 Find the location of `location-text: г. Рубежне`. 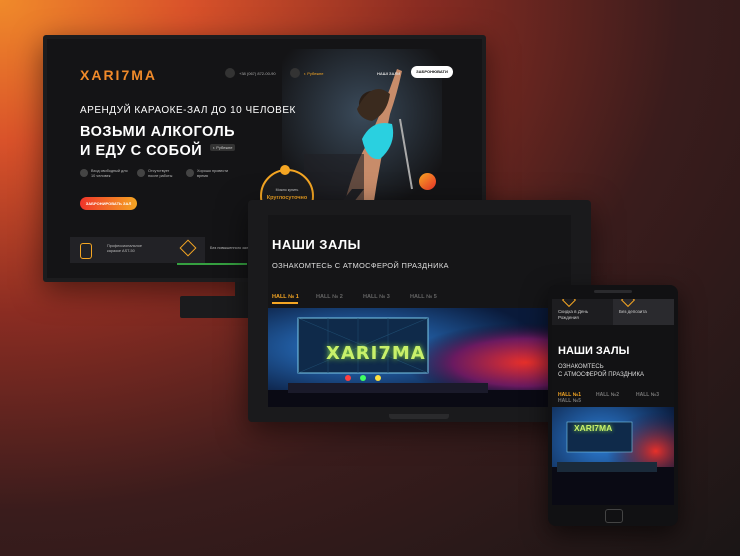

location-text: г. Рубежне is located at coordinates (314, 73).